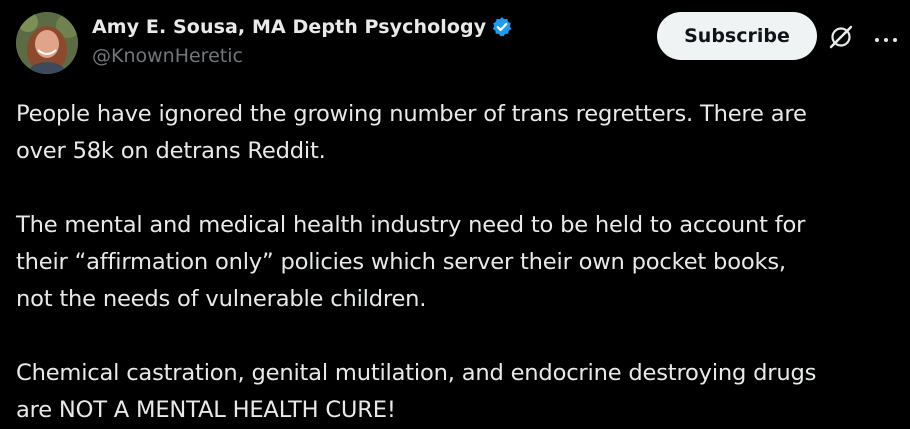  What do you see at coordinates (502, 27) in the screenshot?
I see `verified-badge-icon` at bounding box center [502, 27].